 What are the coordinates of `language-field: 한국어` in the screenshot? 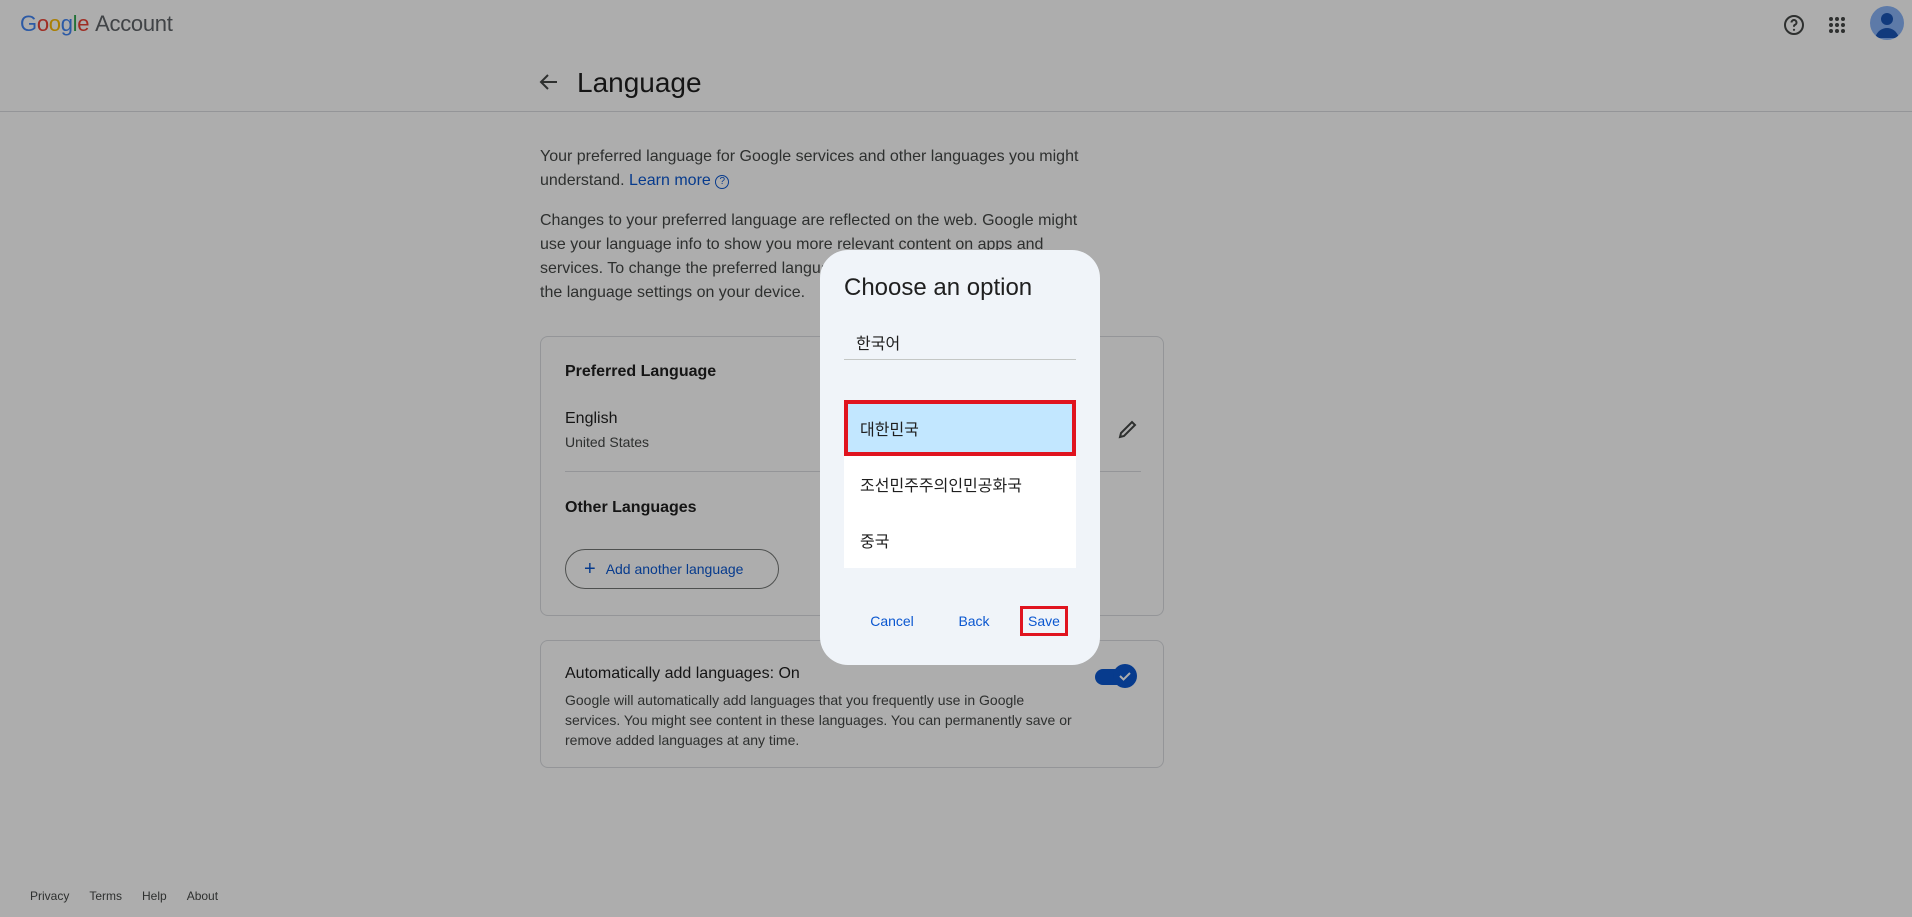 It's located at (960, 341).